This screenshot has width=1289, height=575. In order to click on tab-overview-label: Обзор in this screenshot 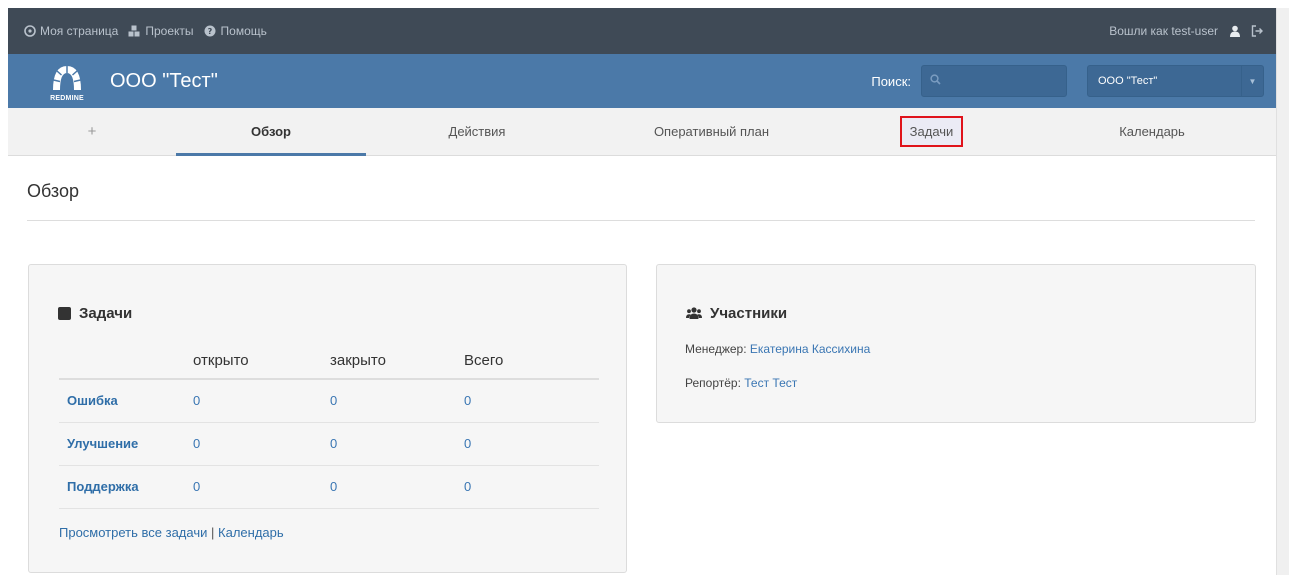, I will do `click(271, 131)`.